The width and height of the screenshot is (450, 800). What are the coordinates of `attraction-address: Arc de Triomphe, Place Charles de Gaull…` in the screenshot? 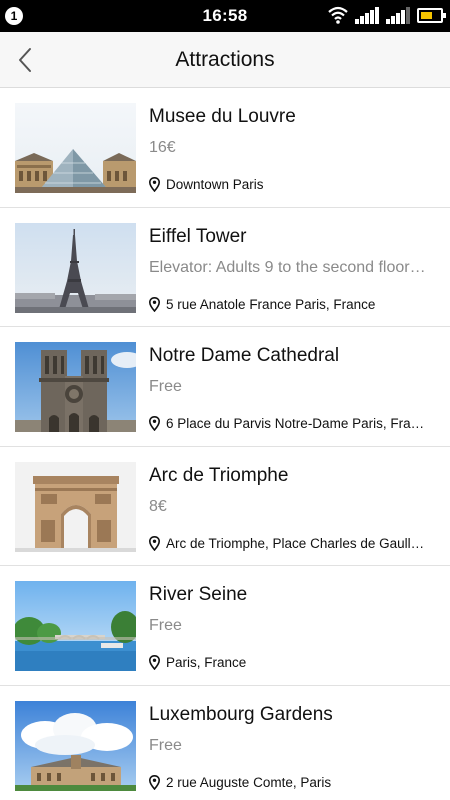 It's located at (295, 543).